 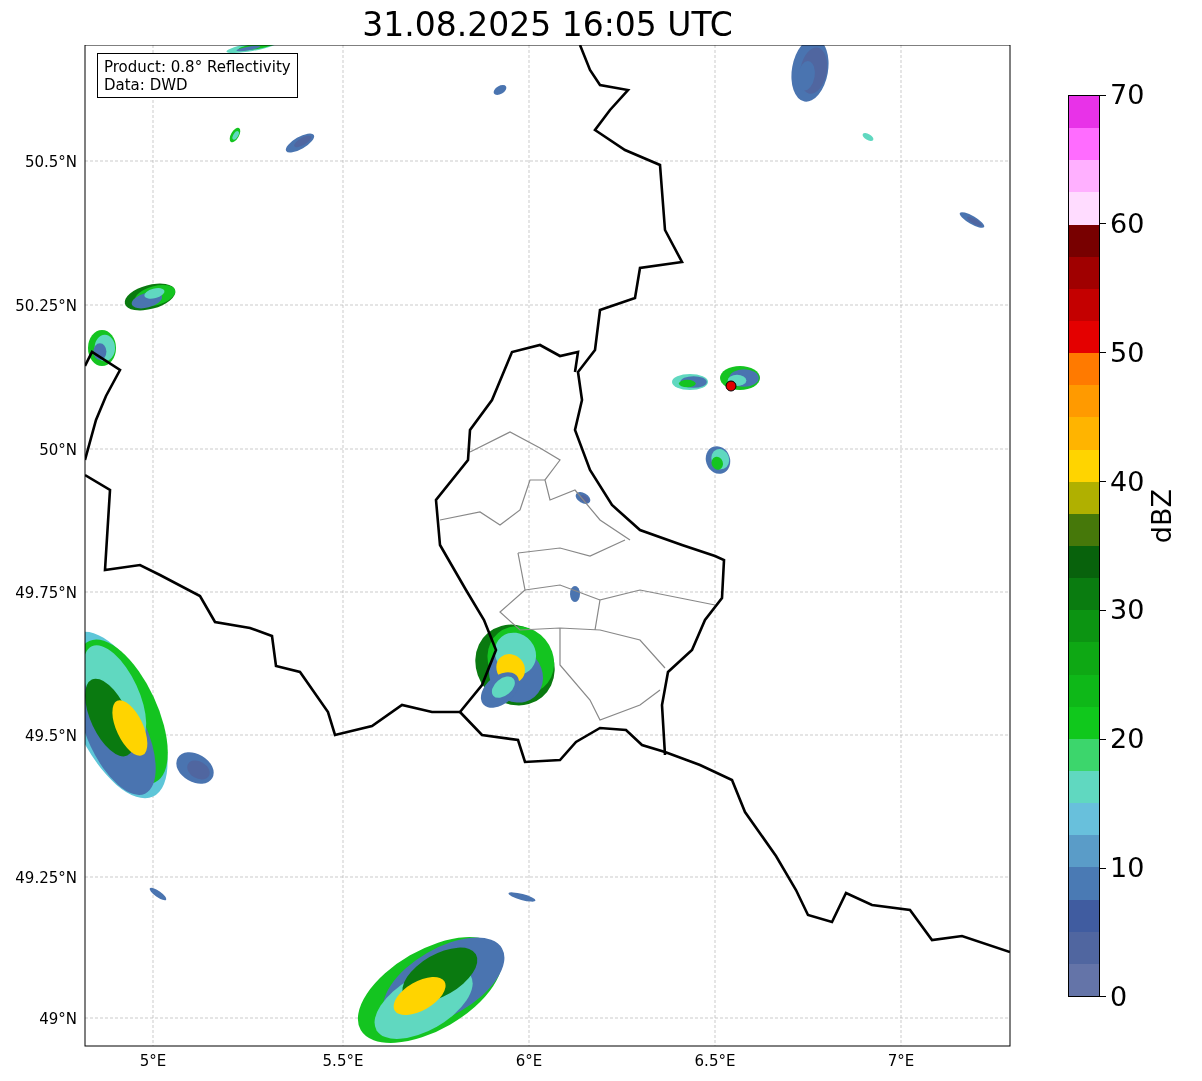 I want to click on axis-tick-label: 49.75°N, so click(x=46, y=593).